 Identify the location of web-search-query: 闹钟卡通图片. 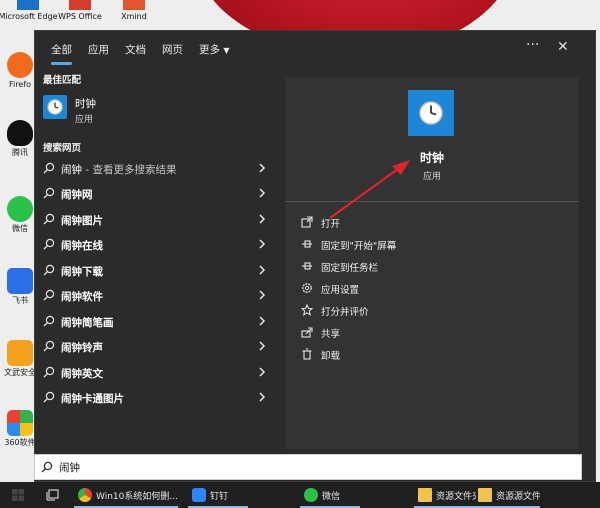
(92, 399).